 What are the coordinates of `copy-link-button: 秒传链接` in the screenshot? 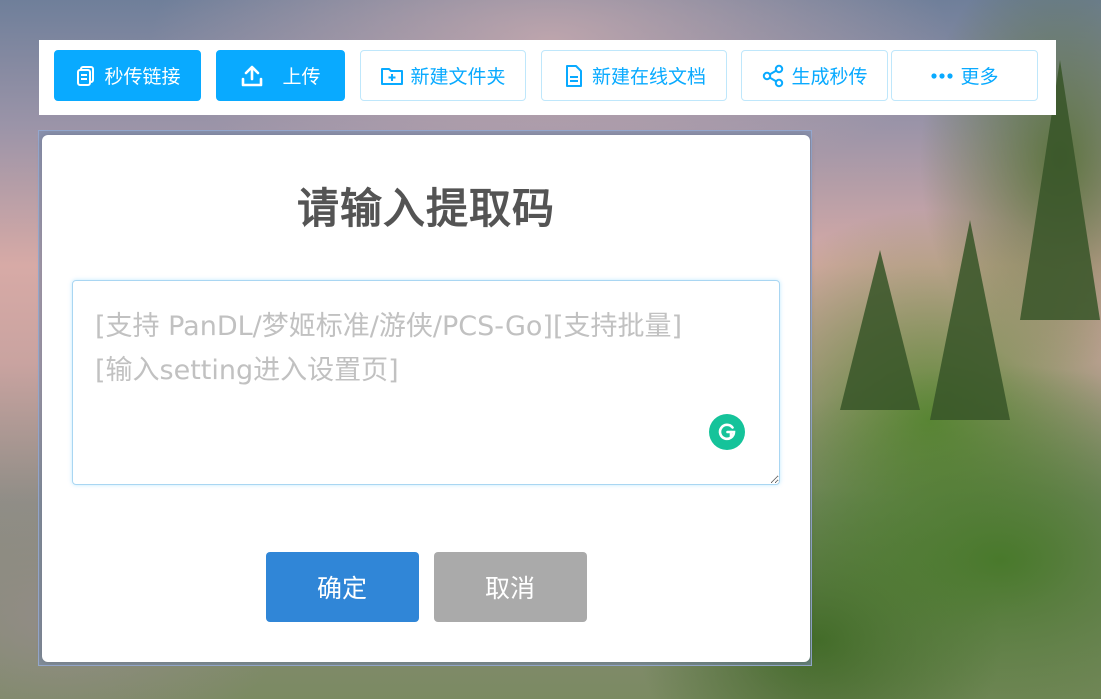 It's located at (127, 75).